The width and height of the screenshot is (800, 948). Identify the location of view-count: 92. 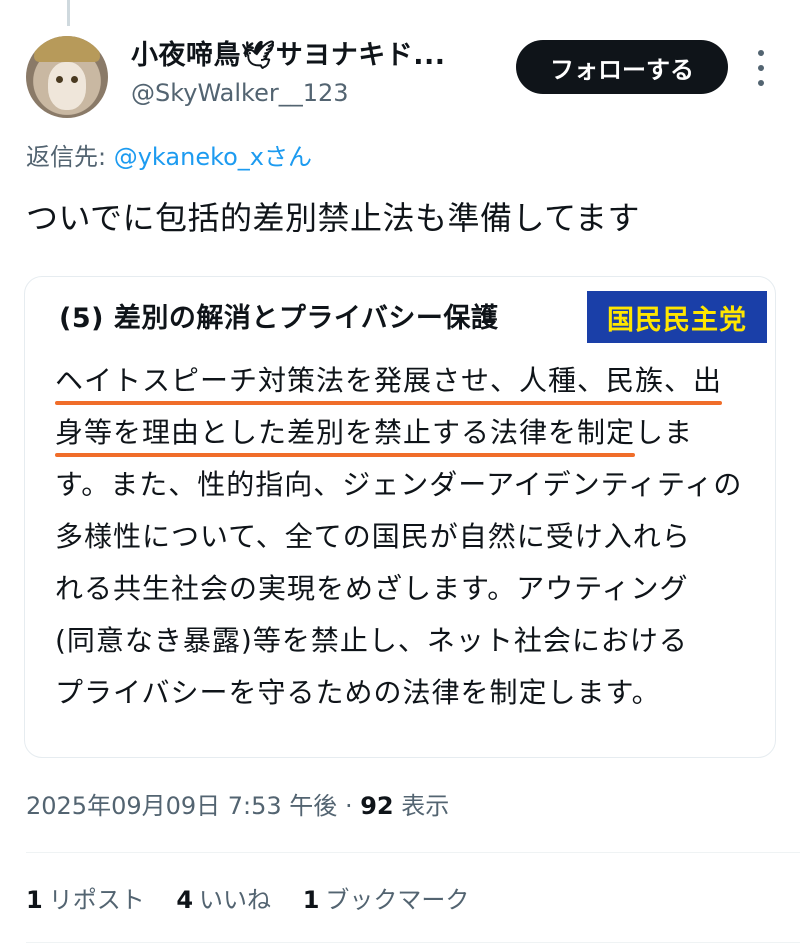
(377, 806).